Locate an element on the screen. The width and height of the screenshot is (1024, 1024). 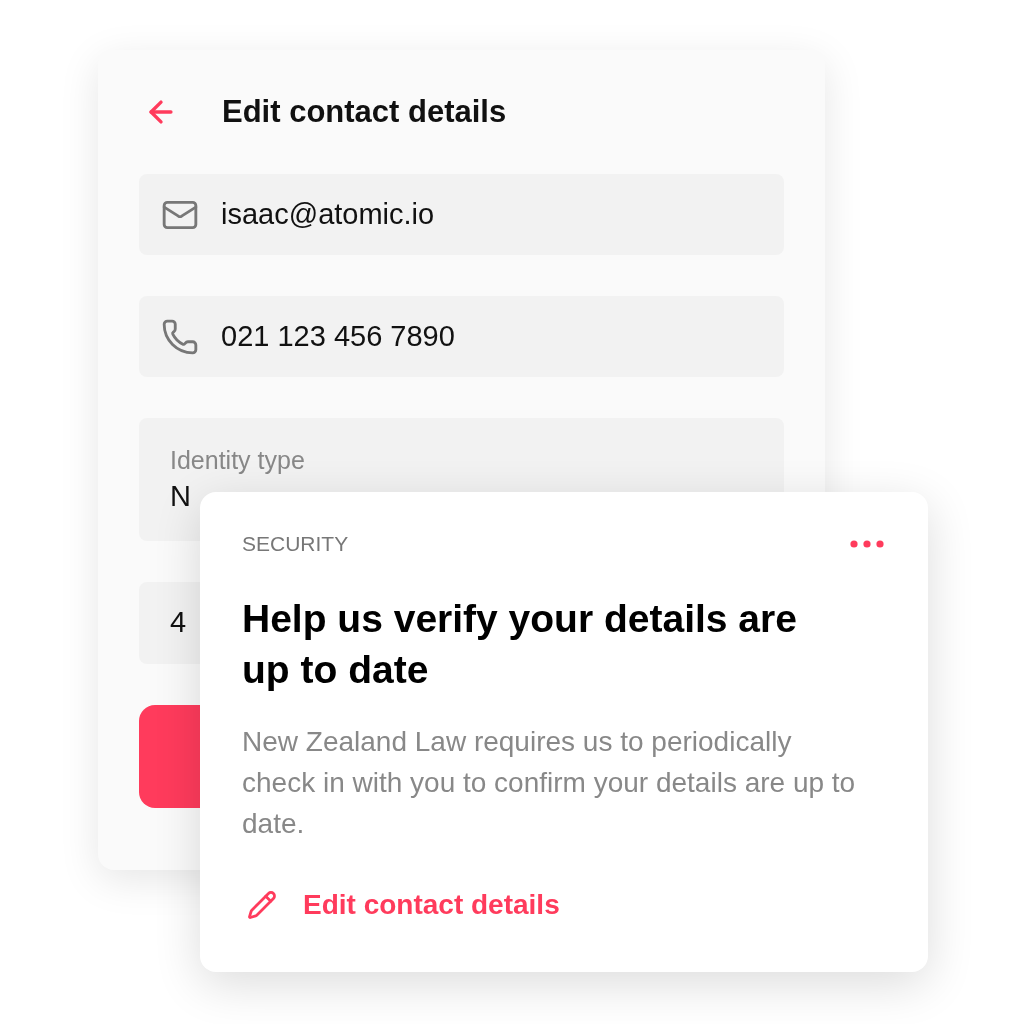
page-title: Edit contact details is located at coordinates (364, 111).